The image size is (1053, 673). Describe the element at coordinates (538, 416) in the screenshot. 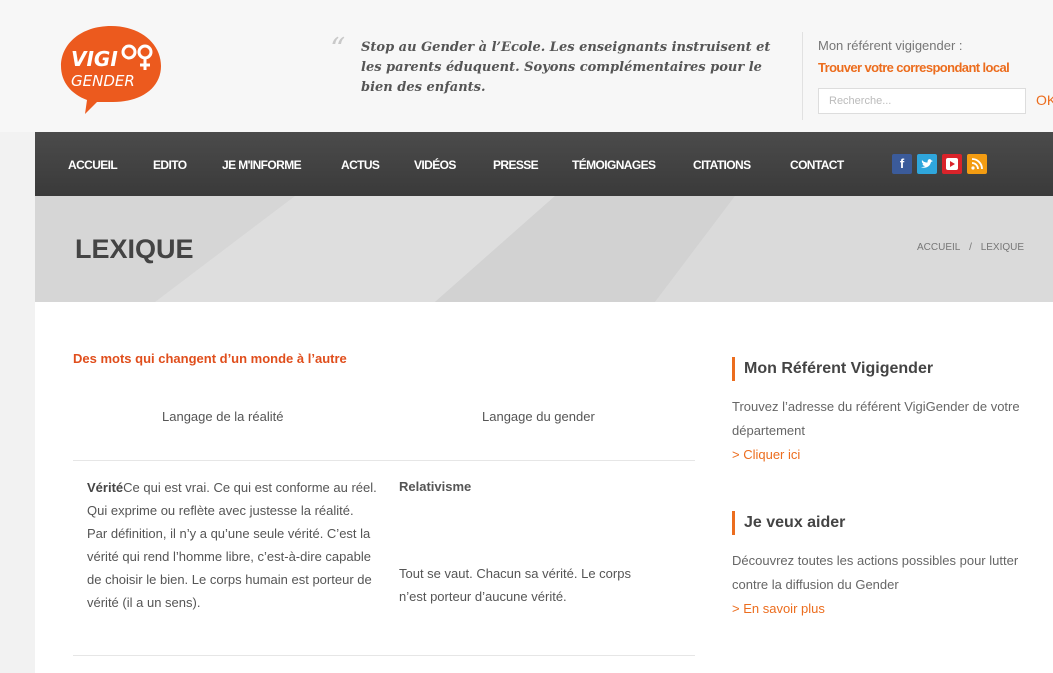

I see `column-header-gender: Langage du gender` at that location.